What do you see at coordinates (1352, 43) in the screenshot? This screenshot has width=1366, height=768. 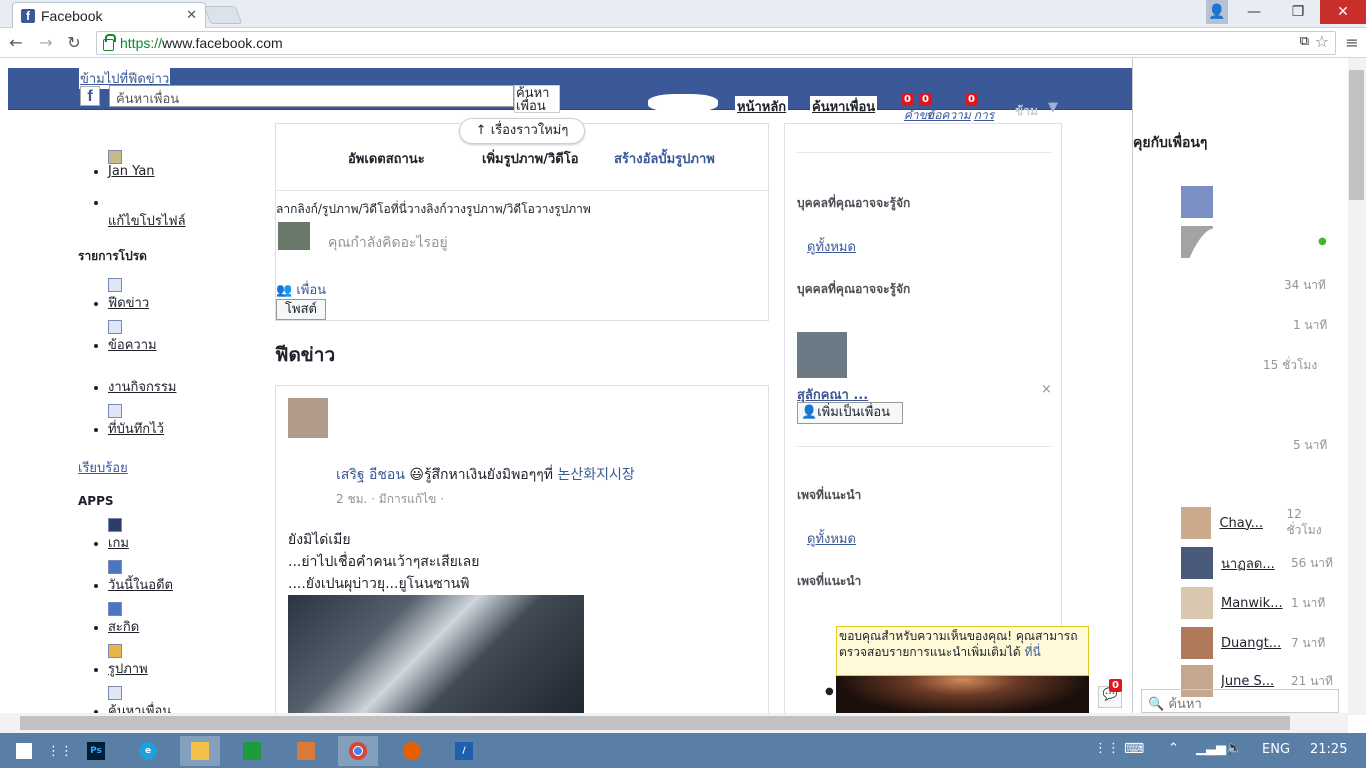 I see `menu-icon: ≡` at bounding box center [1352, 43].